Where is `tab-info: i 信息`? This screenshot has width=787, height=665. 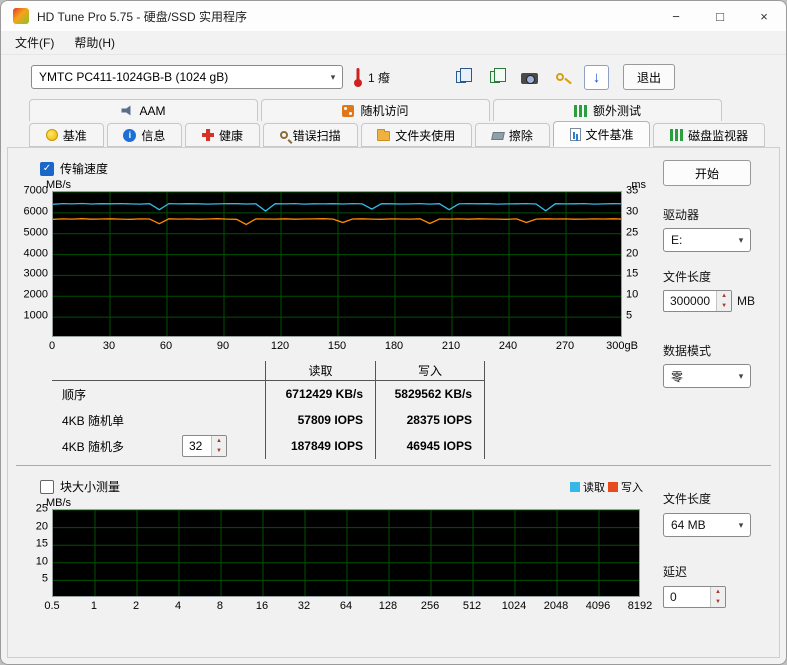 tab-info: i 信息 is located at coordinates (144, 135).